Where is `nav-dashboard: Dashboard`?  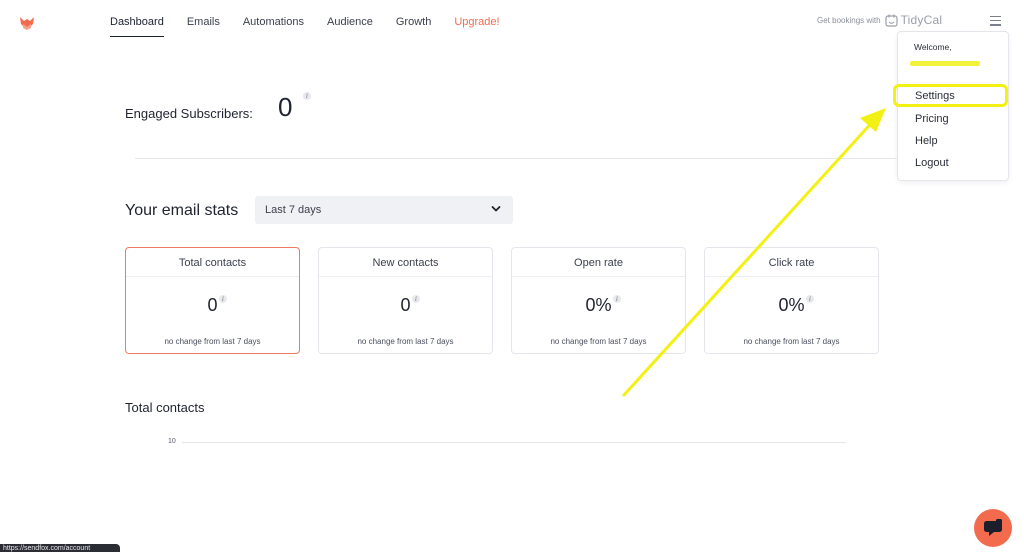 nav-dashboard: Dashboard is located at coordinates (137, 26).